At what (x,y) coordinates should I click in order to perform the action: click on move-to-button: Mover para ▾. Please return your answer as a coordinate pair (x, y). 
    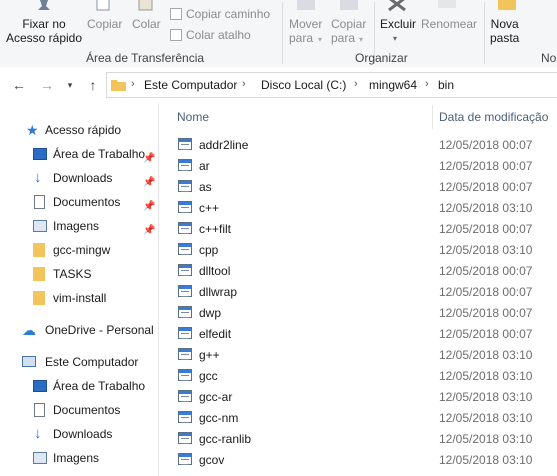
    Looking at the image, I should click on (307, 24).